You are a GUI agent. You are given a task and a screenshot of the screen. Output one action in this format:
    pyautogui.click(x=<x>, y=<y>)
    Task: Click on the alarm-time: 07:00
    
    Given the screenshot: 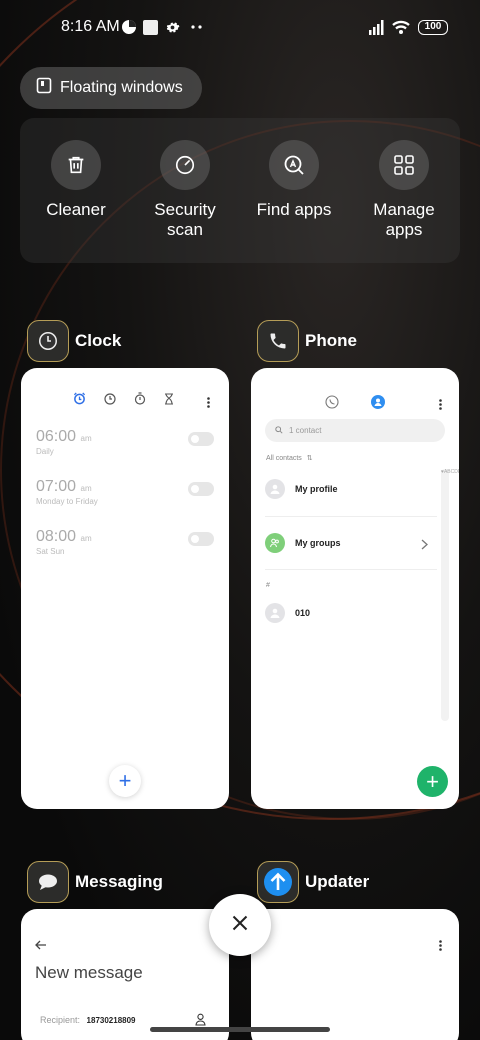 What is the action you would take?
    pyautogui.click(x=56, y=486)
    